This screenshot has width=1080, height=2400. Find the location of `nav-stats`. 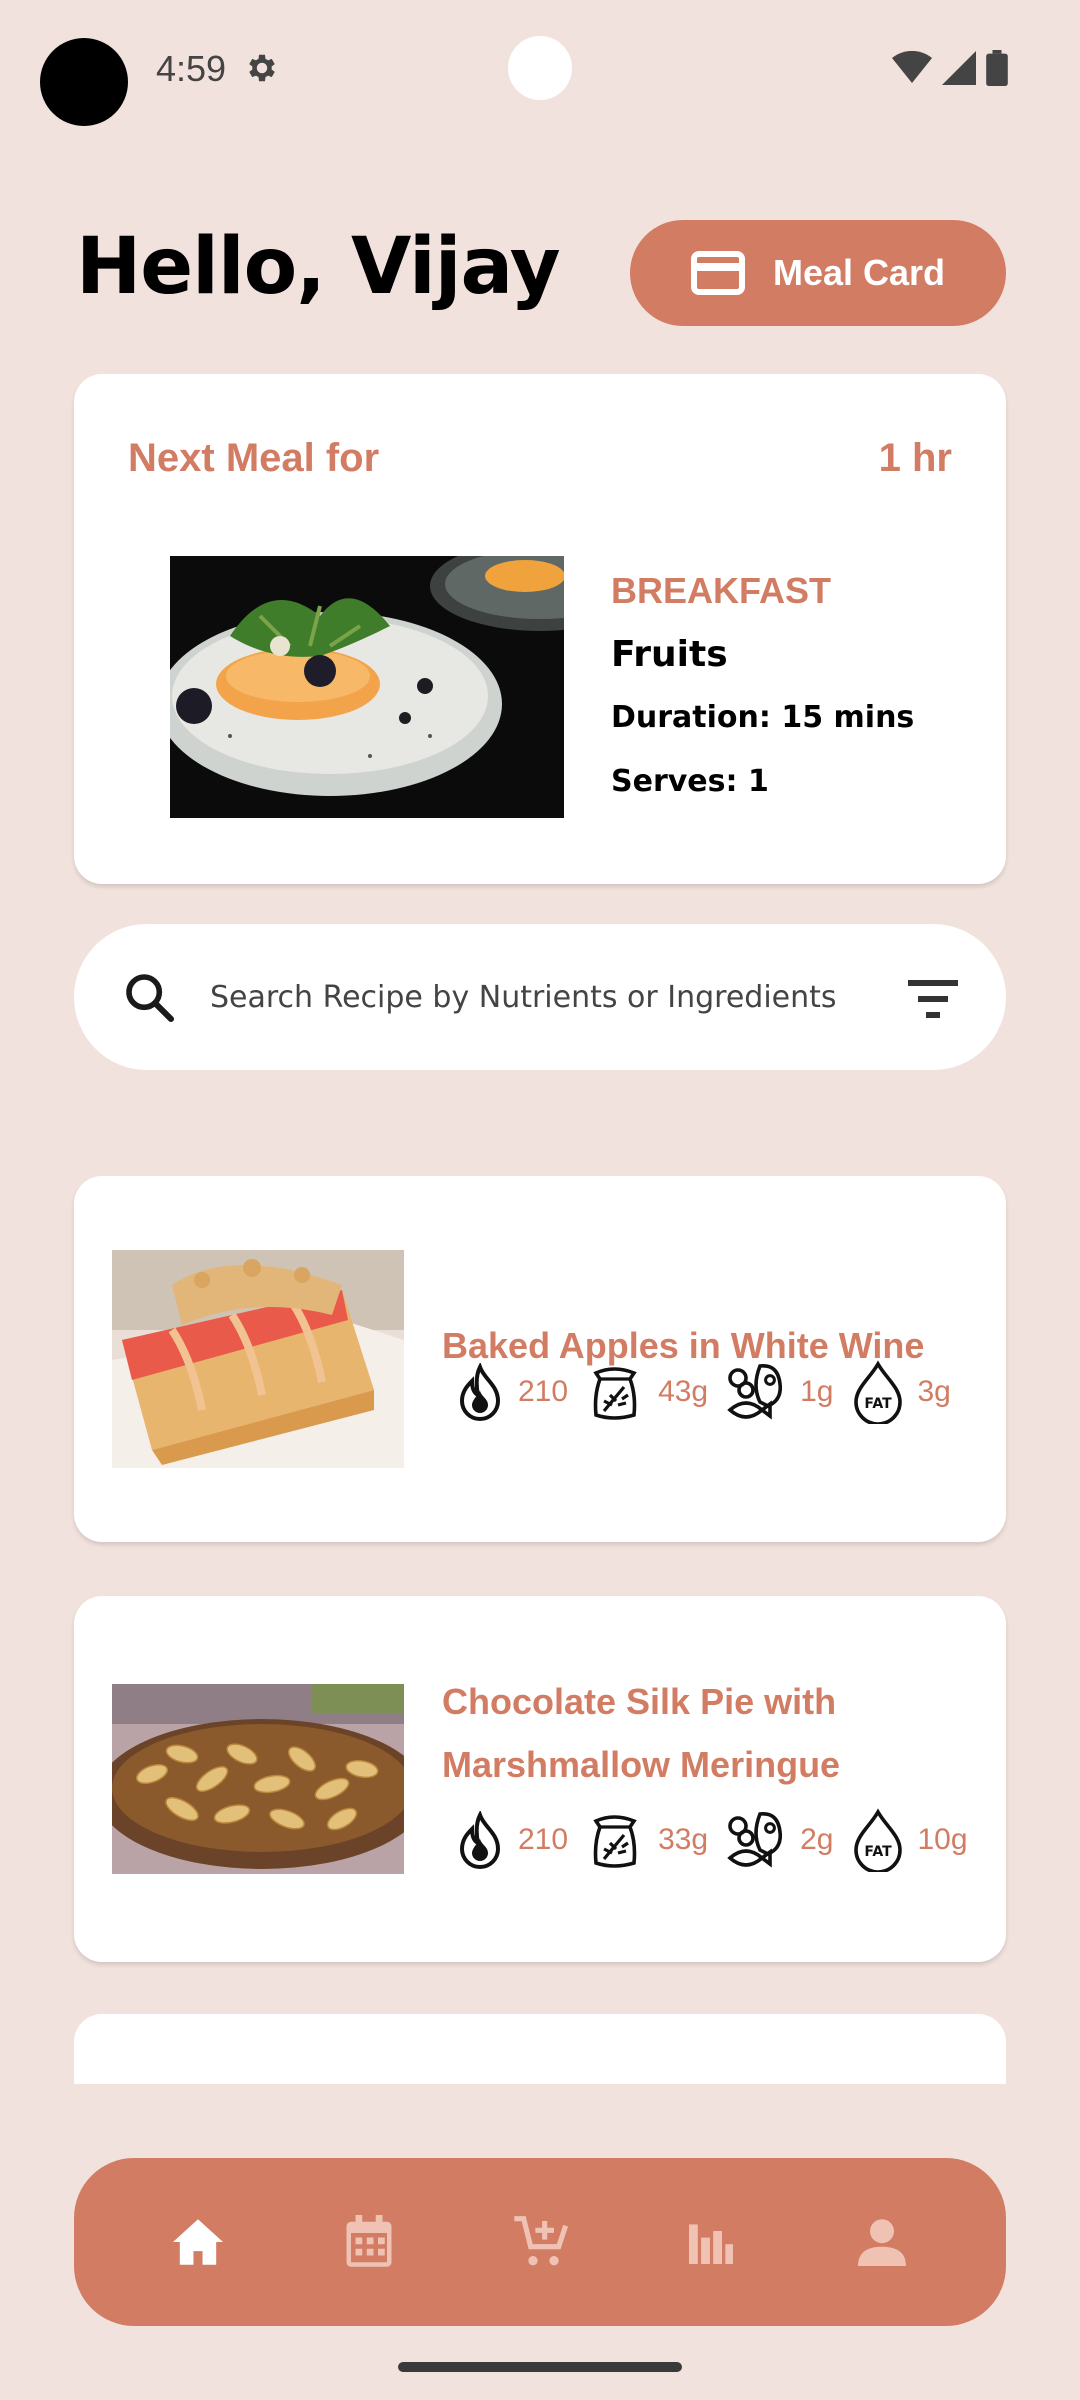

nav-stats is located at coordinates (711, 2242).